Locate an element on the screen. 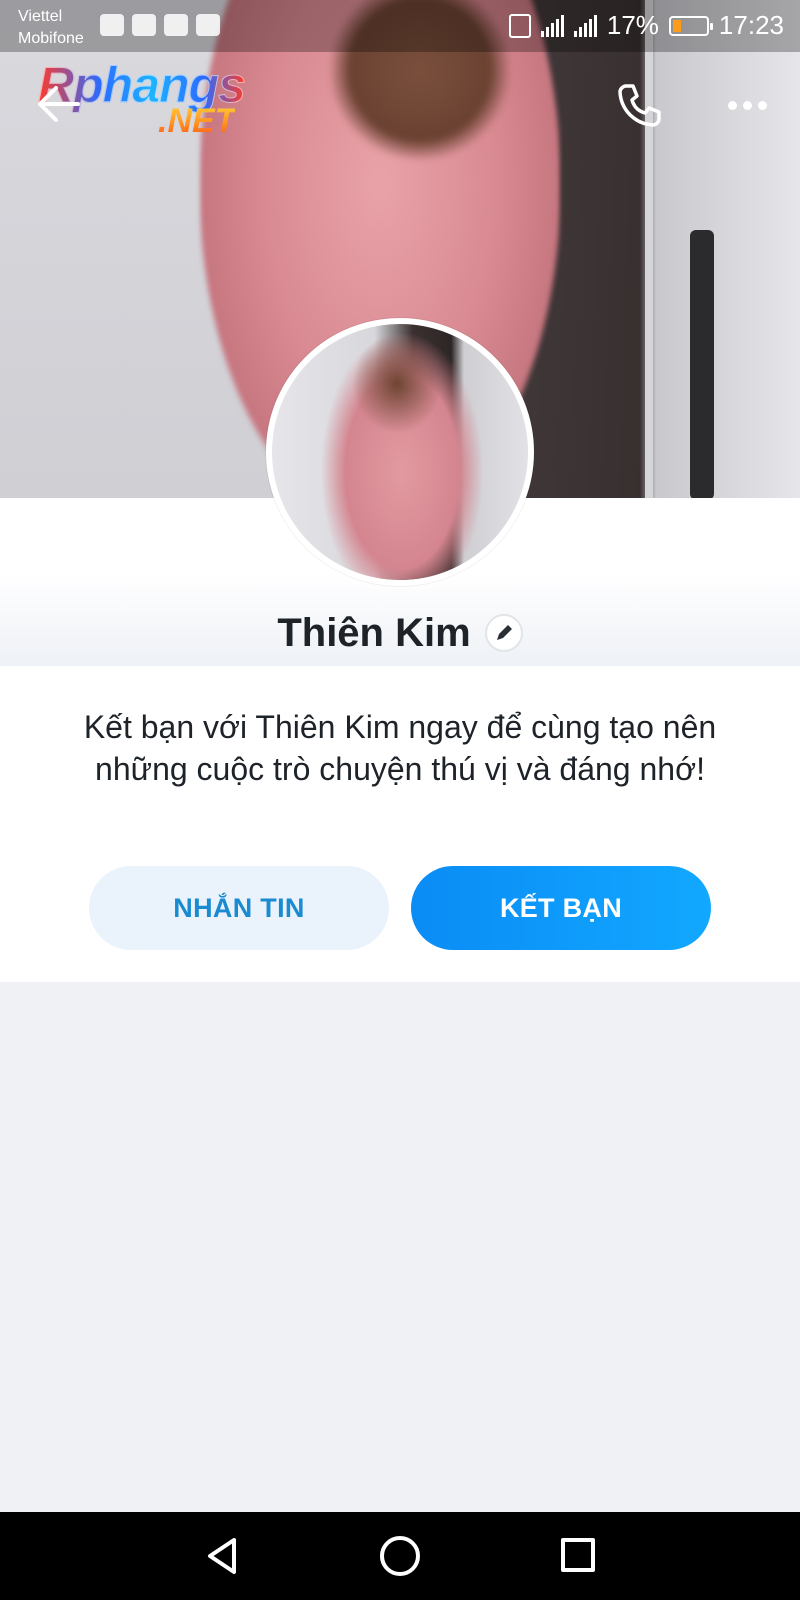 This screenshot has height=1600, width=800. cleaner-icon is located at coordinates (112, 25).